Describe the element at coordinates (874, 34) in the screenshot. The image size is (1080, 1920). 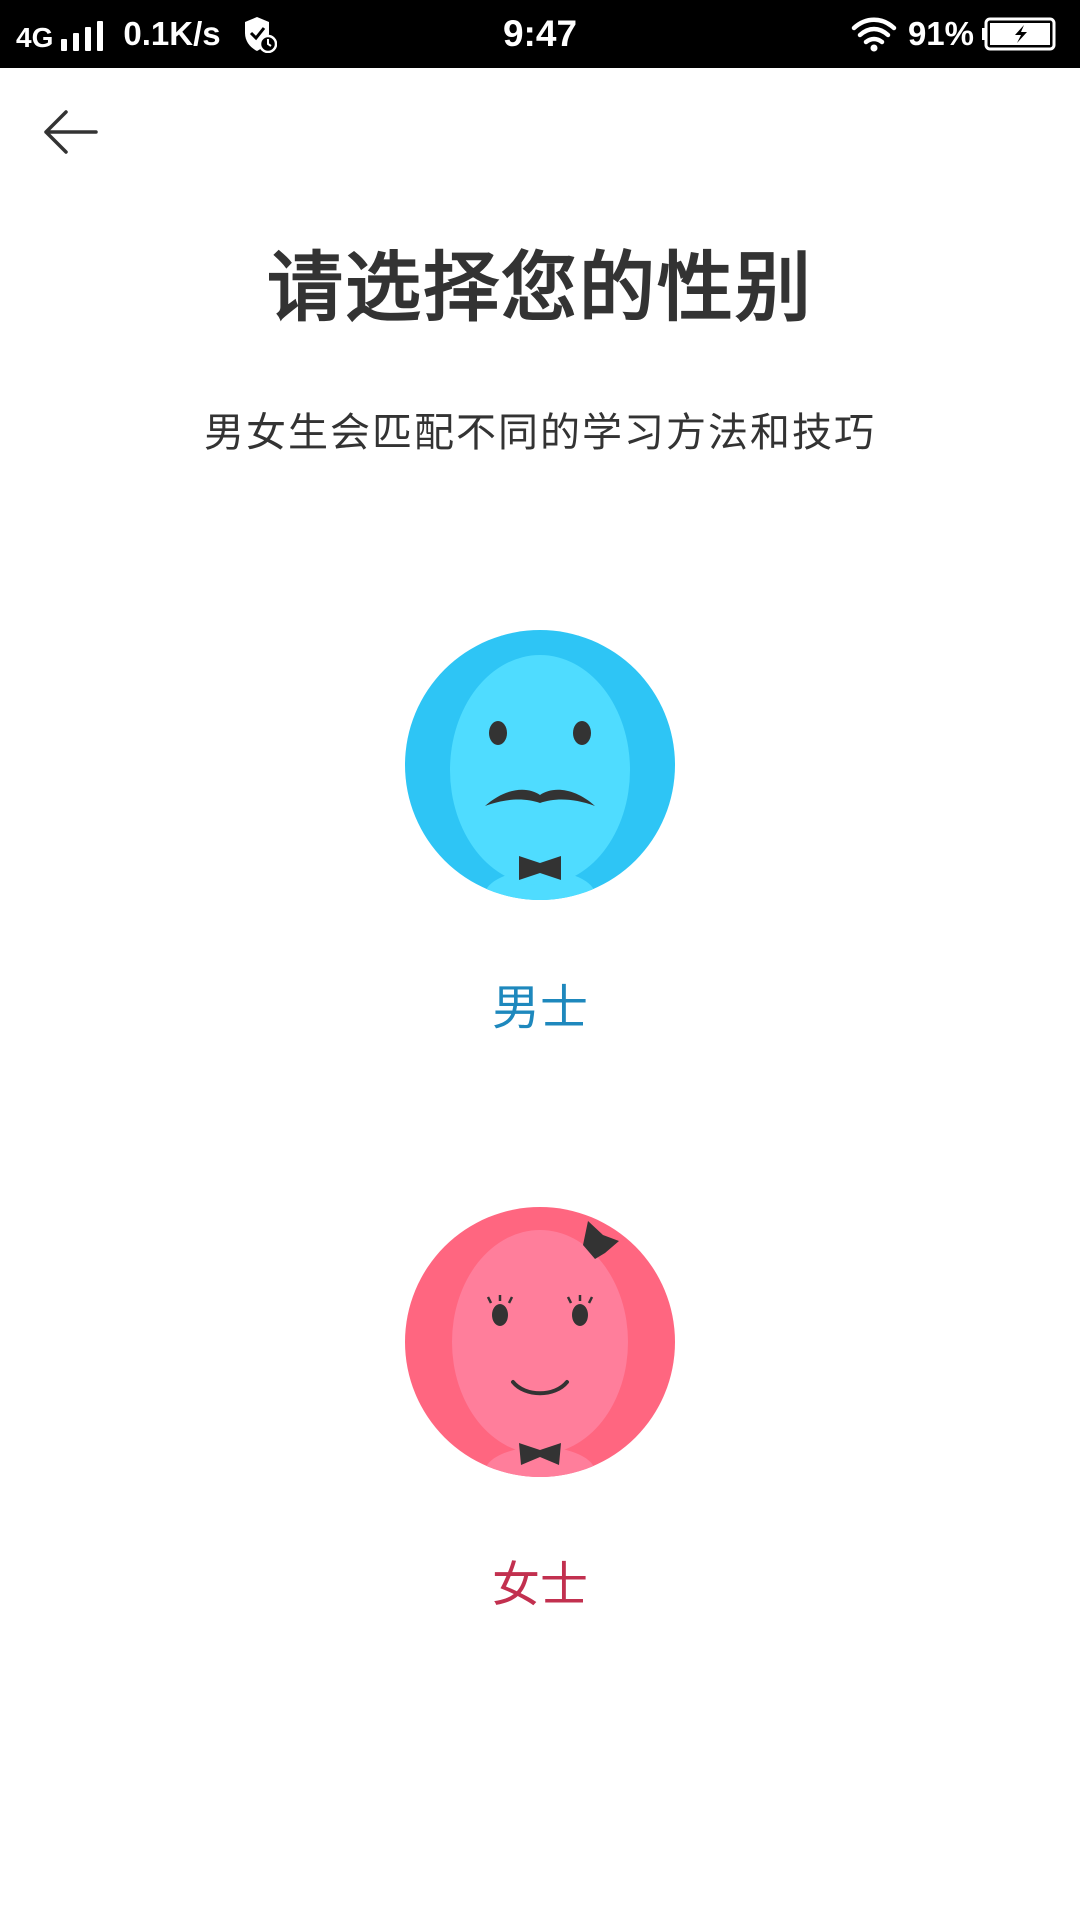
I see `wifi-icon` at that location.